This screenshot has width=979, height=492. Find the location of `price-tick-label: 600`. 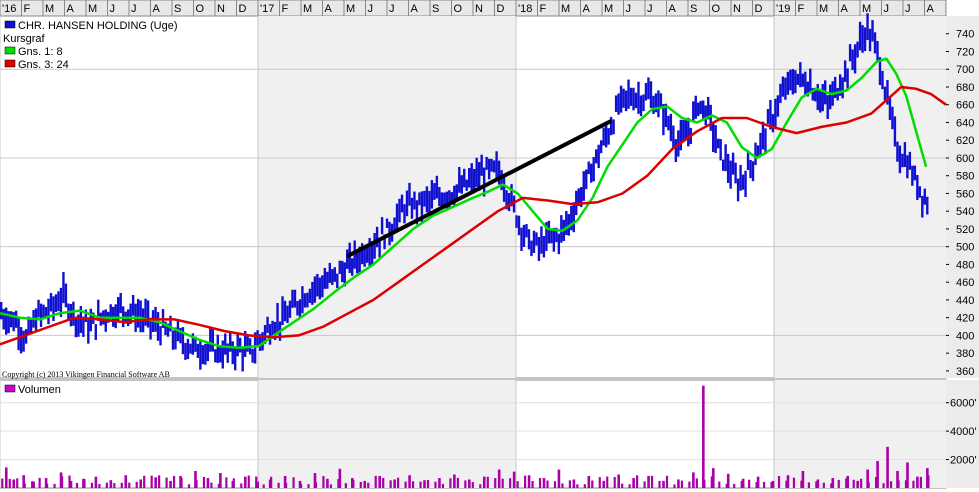

price-tick-label: 600 is located at coordinates (965, 159).